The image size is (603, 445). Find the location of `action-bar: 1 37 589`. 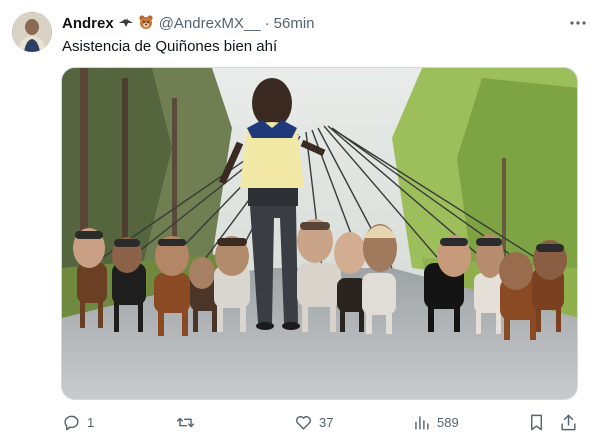

action-bar: 1 37 589 is located at coordinates (322, 422).